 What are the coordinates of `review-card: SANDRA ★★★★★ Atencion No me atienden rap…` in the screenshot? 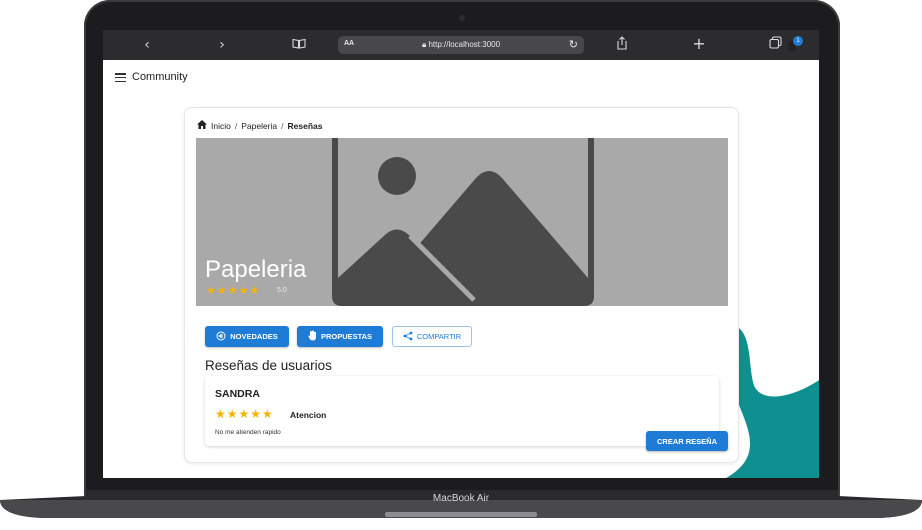 It's located at (462, 411).